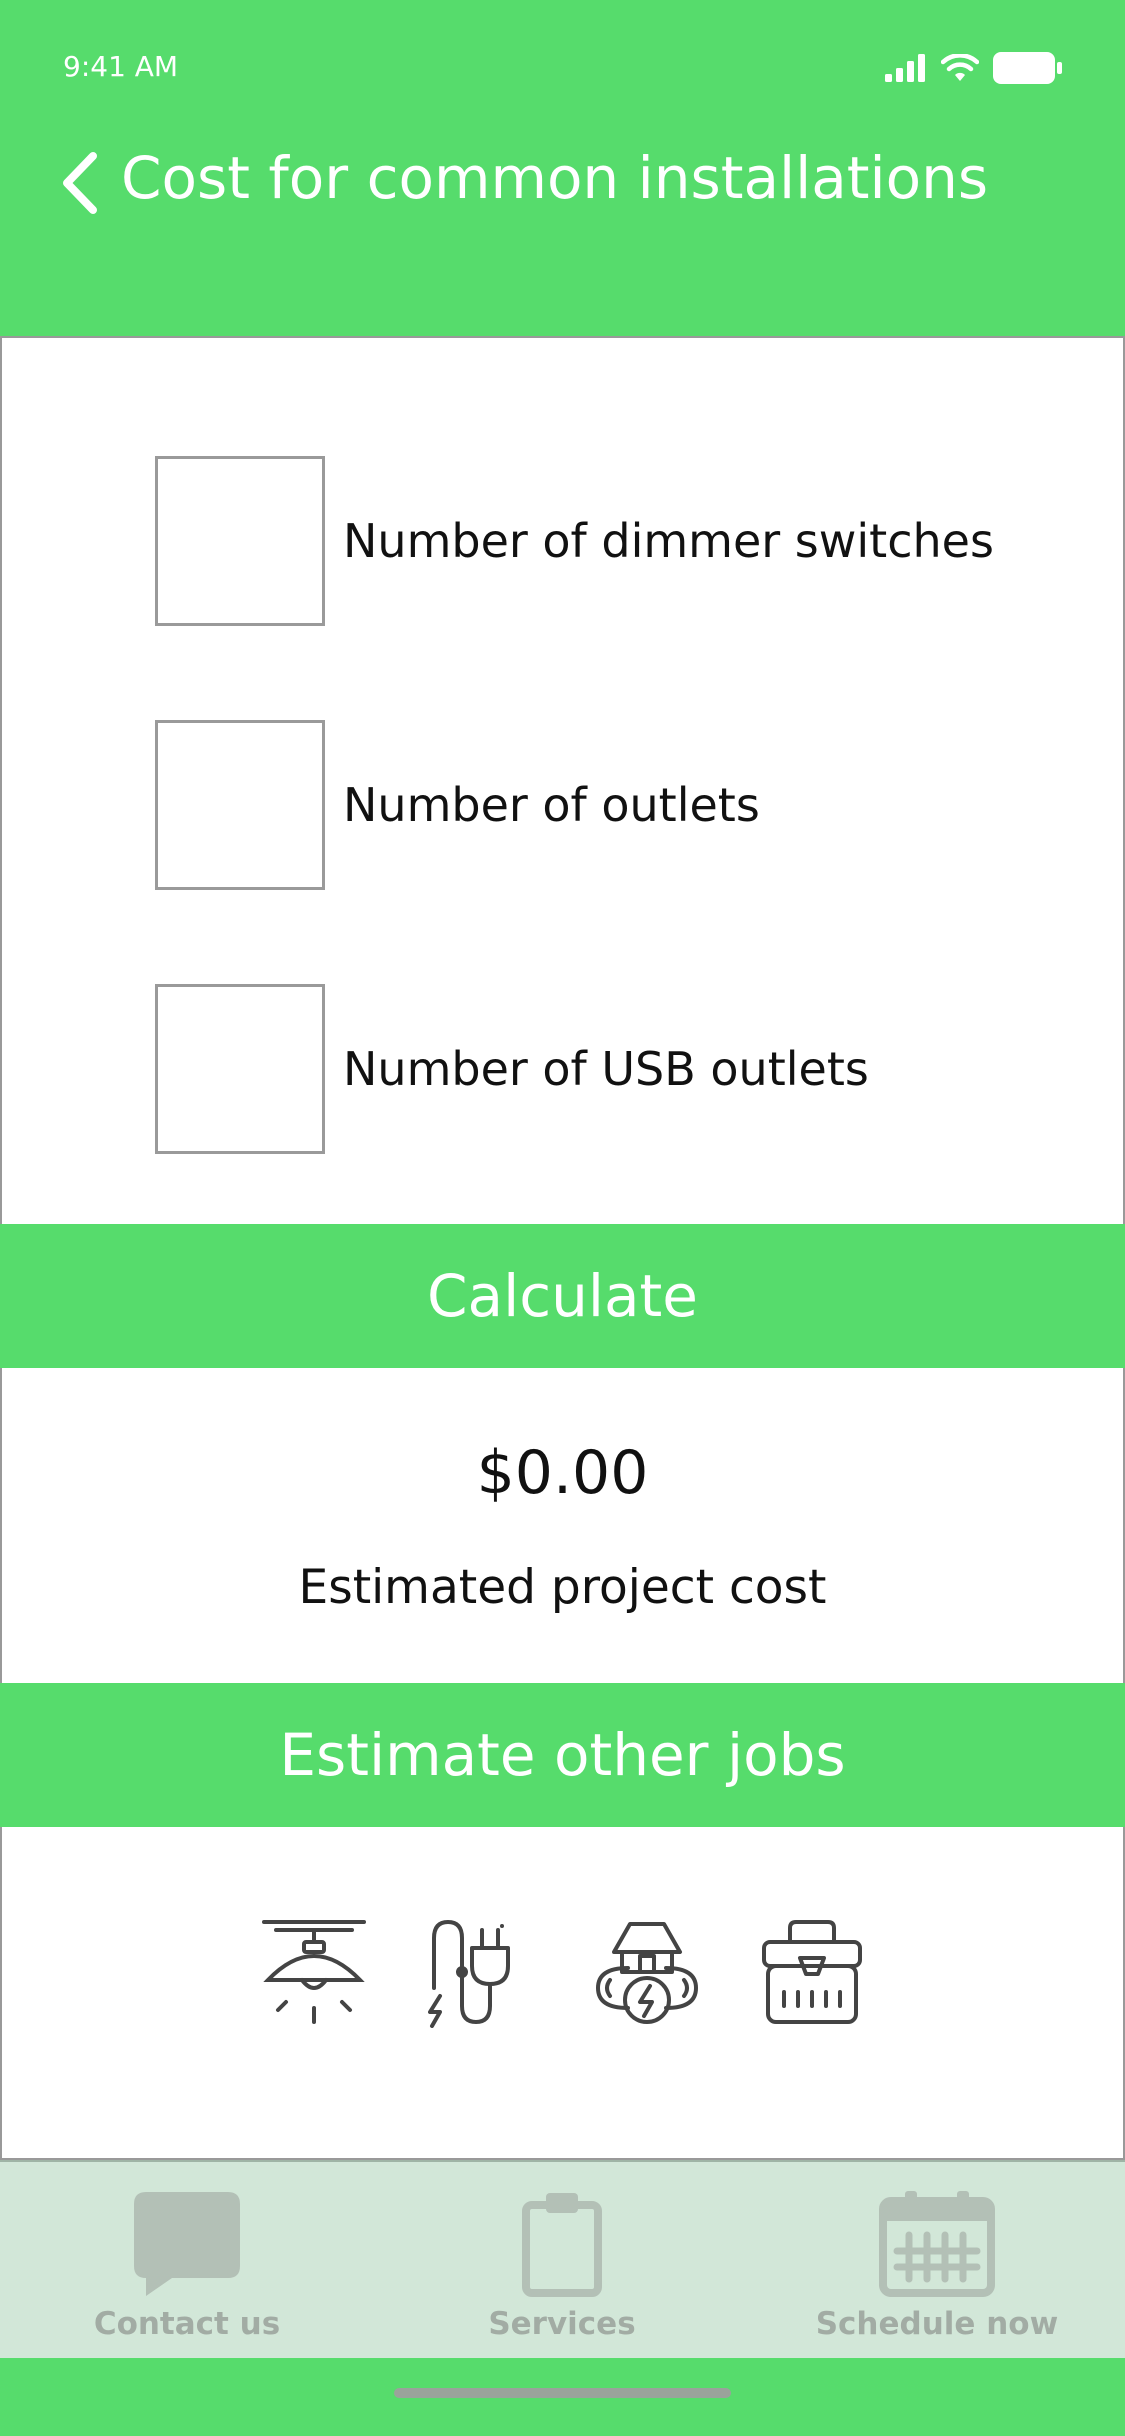 The image size is (1125, 2436). What do you see at coordinates (937, 2324) in the screenshot?
I see `tab-schedule-now-label: Schedule now` at bounding box center [937, 2324].